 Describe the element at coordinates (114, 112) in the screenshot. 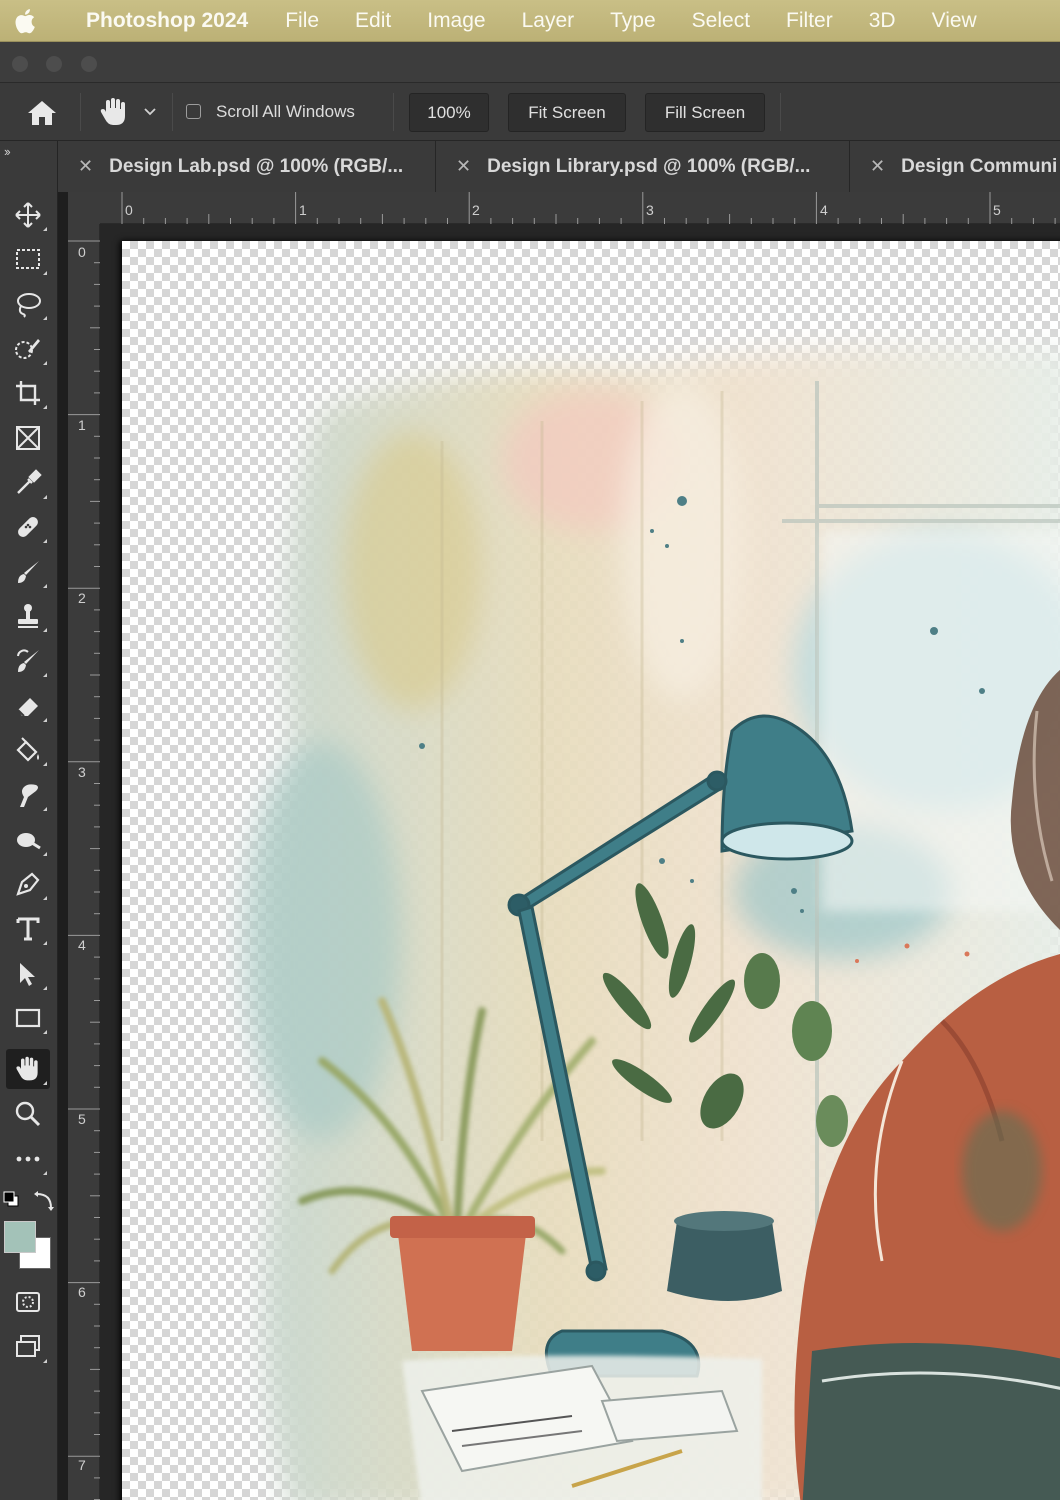

I see `tool-preset-hand-icon` at that location.